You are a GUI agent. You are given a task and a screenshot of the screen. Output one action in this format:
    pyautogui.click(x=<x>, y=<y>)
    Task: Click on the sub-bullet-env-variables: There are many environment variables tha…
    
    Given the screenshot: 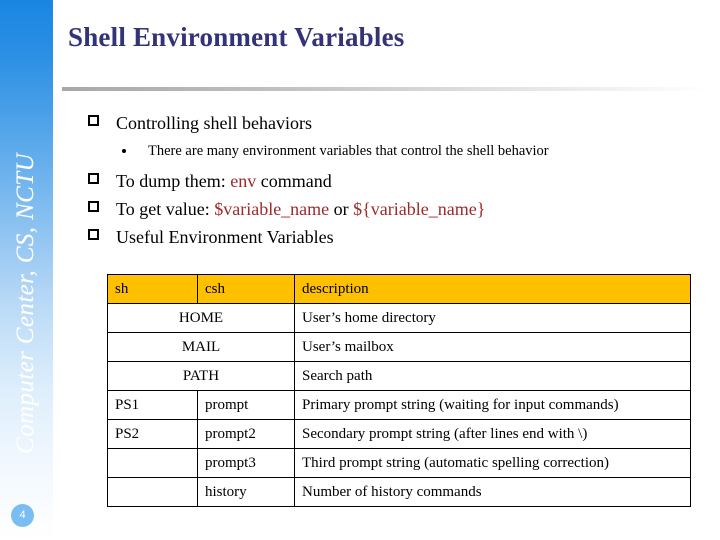 What is the action you would take?
    pyautogui.click(x=395, y=151)
    